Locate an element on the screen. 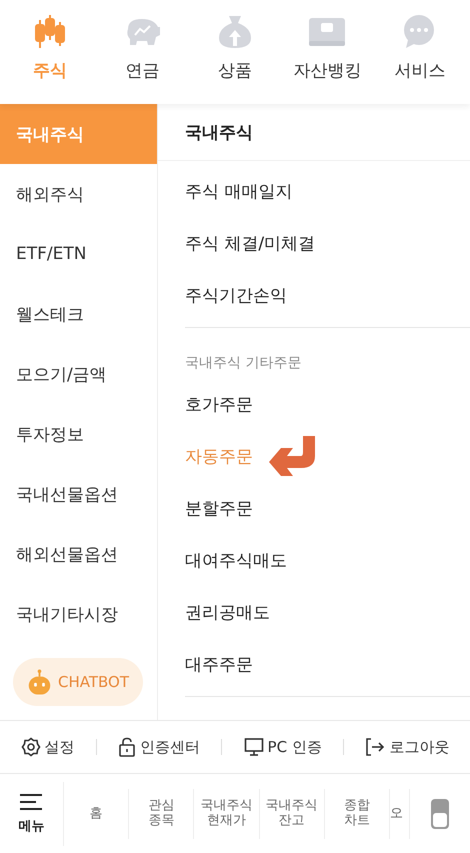  menu-link: 대주주문 is located at coordinates (219, 664).